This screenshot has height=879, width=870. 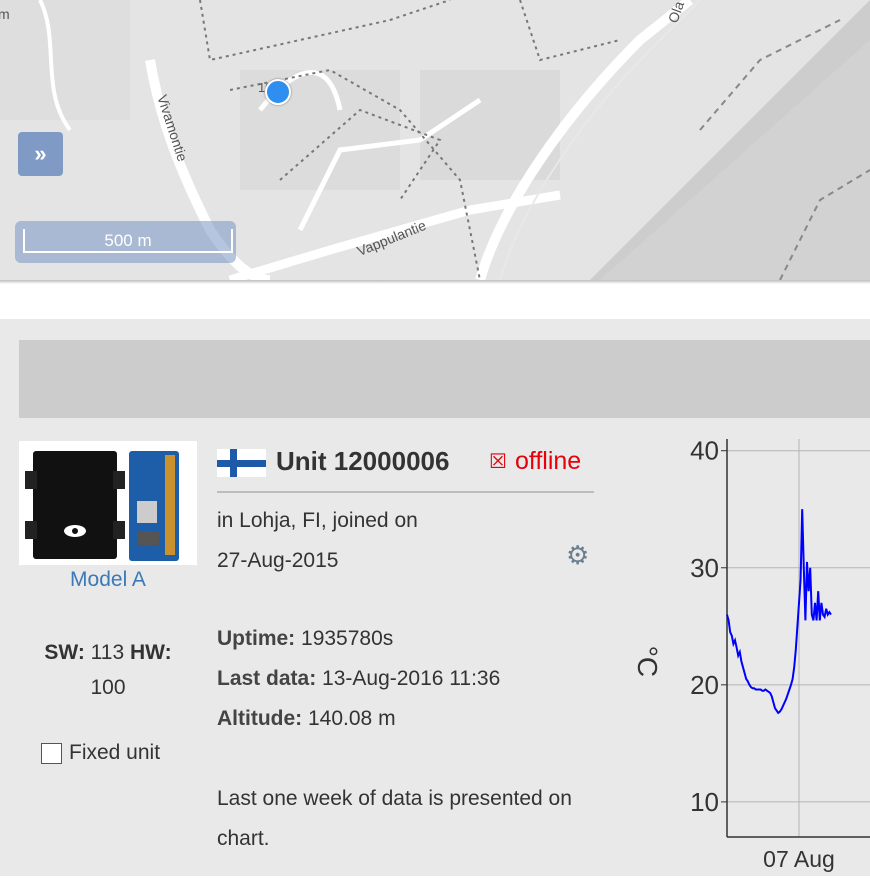 I want to click on map-label-fragment: m, so click(x=5, y=14).